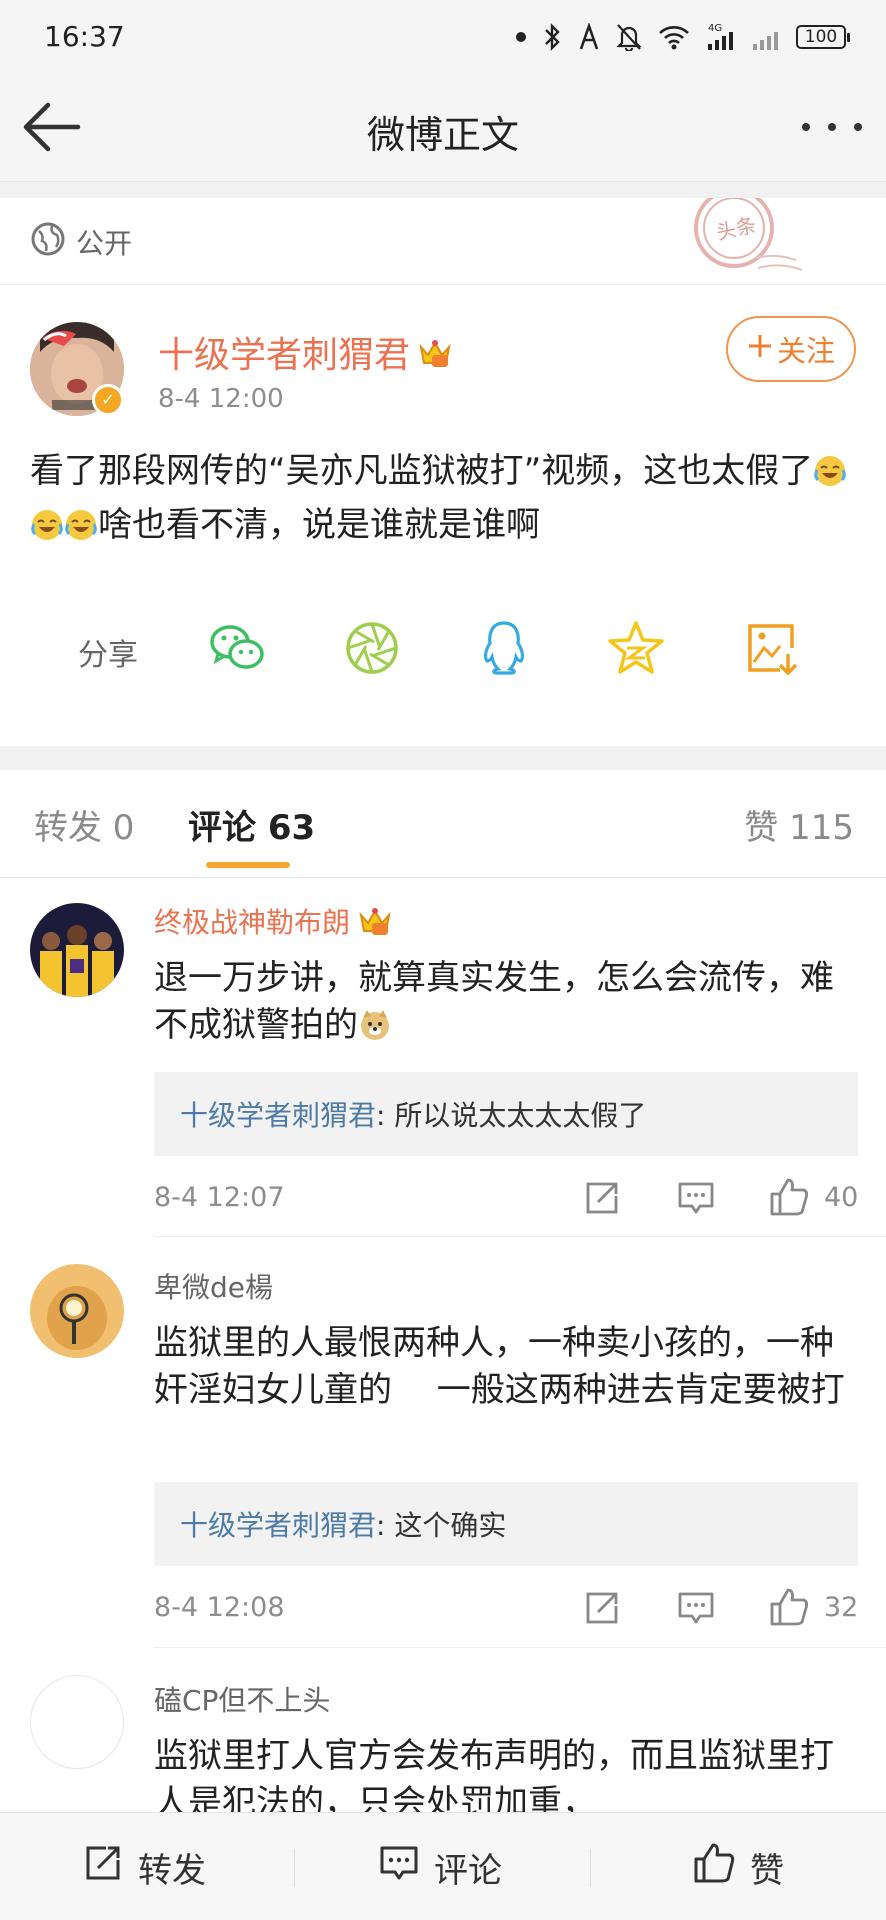 The height and width of the screenshot is (1920, 886). What do you see at coordinates (504, 648) in the screenshot?
I see `qq-icon` at bounding box center [504, 648].